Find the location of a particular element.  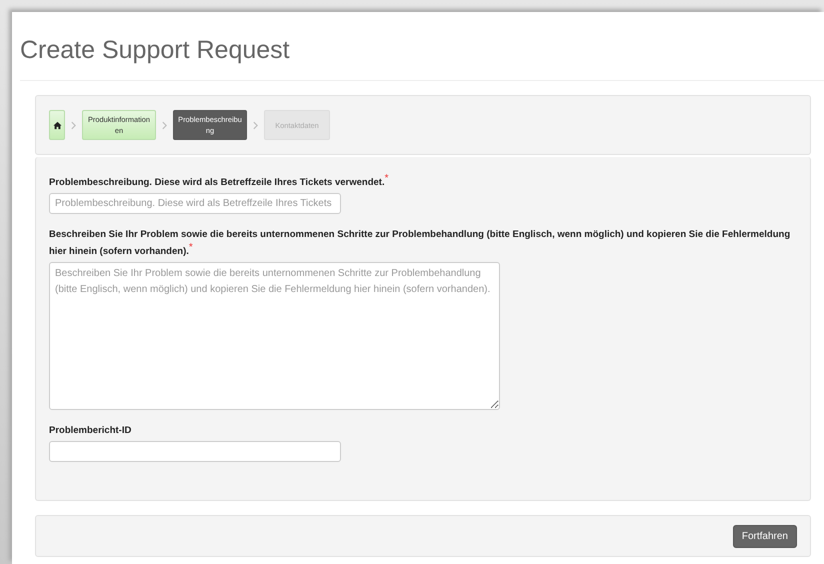

field-label: Problembericht-ID is located at coordinates (90, 431).